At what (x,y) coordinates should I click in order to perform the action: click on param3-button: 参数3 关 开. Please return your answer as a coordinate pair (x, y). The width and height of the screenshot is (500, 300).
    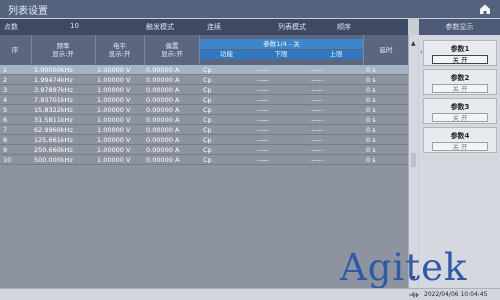
    Looking at the image, I should click on (460, 111).